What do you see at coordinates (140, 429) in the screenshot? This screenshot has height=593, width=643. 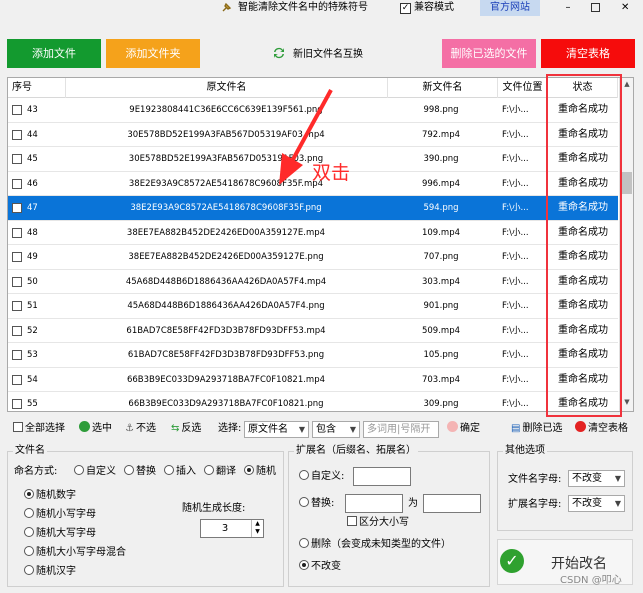 I see `unselect-button: ⚓ 不选` at bounding box center [140, 429].